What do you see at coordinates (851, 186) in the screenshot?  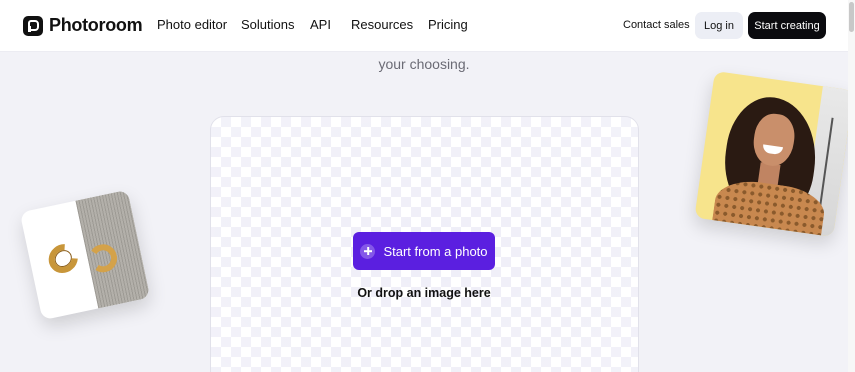 I see `page-scrollbar` at bounding box center [851, 186].